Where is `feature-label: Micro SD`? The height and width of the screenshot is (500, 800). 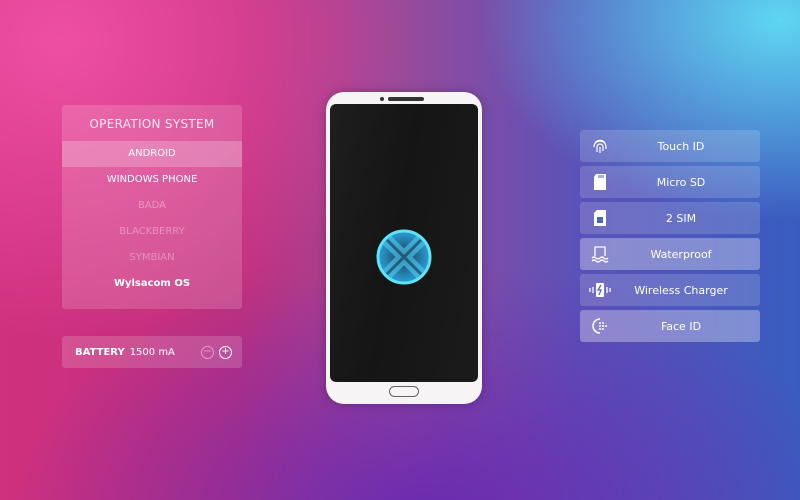 feature-label: Micro SD is located at coordinates (681, 182).